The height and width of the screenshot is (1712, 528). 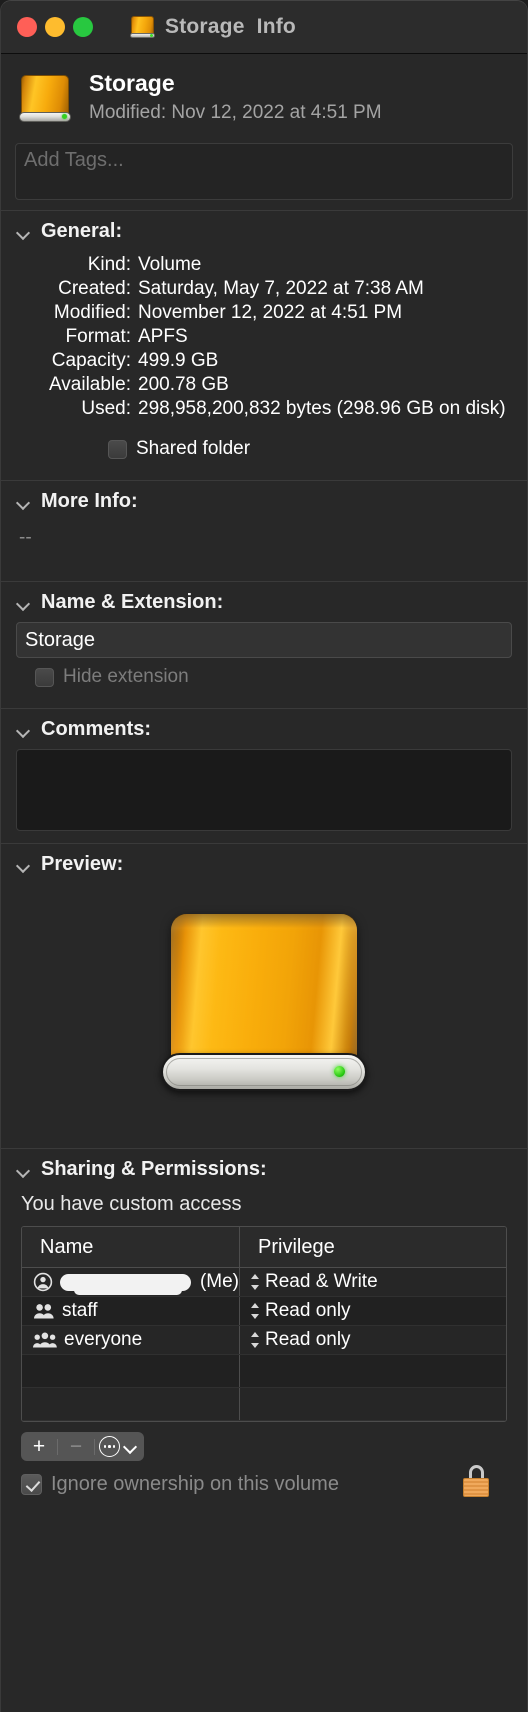 I want to click on row-privilege-value: Read & Write, so click(x=321, y=1281).